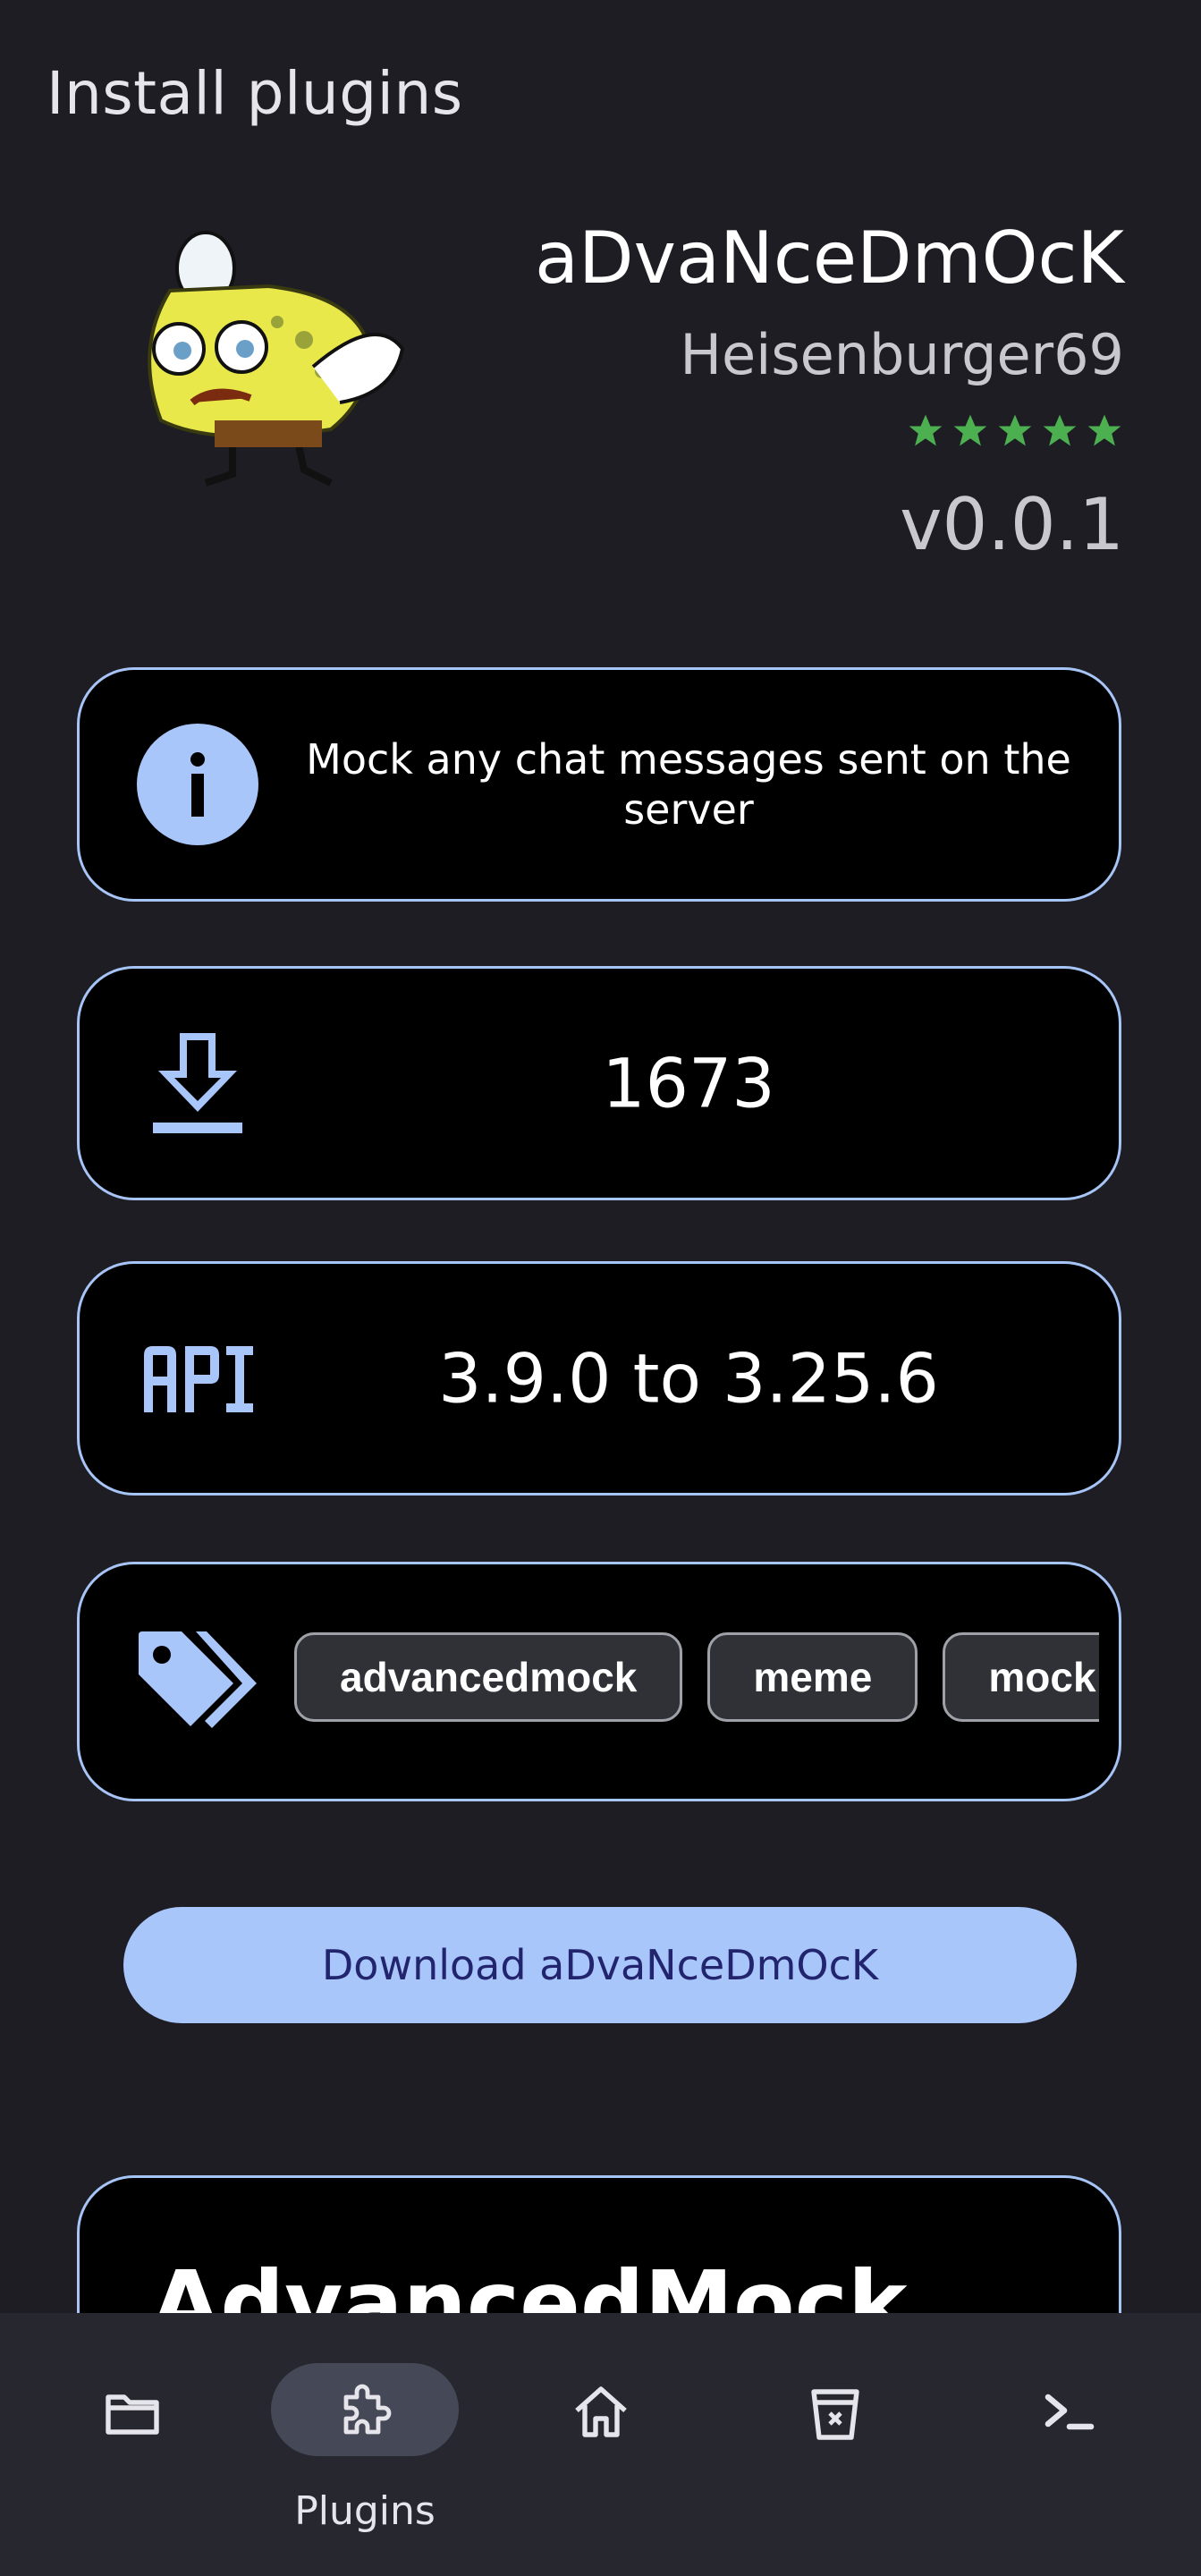  What do you see at coordinates (1012, 524) in the screenshot?
I see `plugin-version: v0.0.1` at bounding box center [1012, 524].